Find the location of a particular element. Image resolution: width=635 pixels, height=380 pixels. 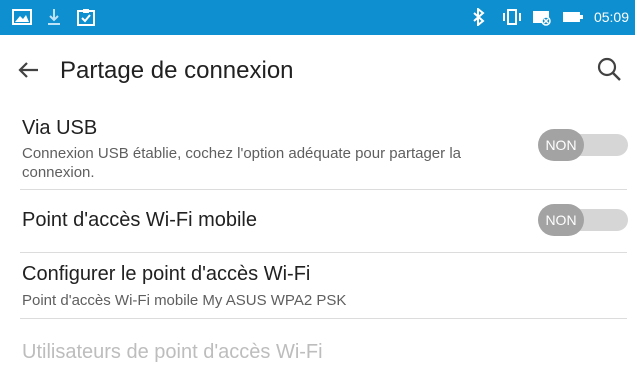

usb-tethering-switch: NON is located at coordinates (583, 145).